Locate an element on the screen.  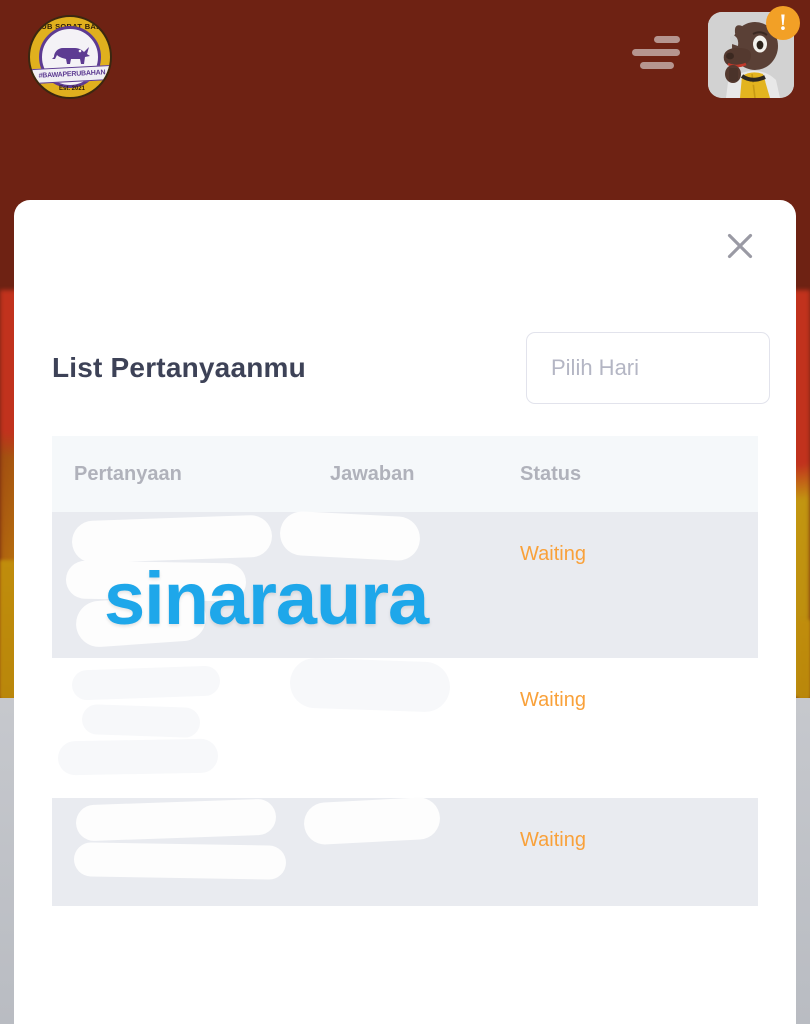
column-header-pertanyaan: Pertanyaan is located at coordinates (128, 473).